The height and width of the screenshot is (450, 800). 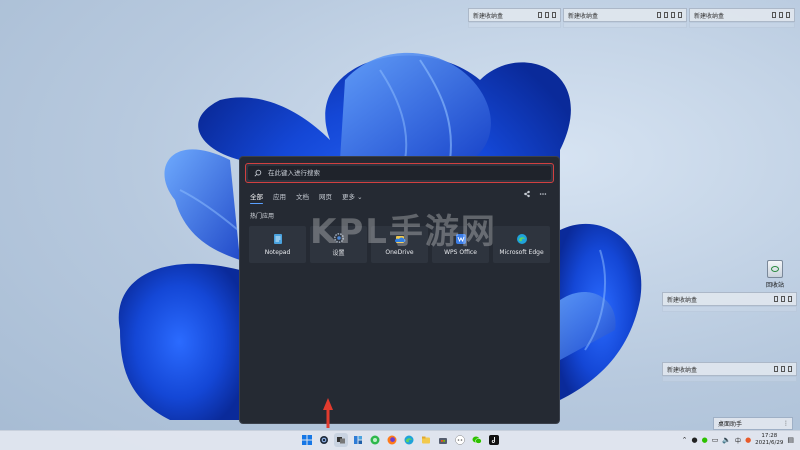 What do you see at coordinates (460, 252) in the screenshot?
I see `app-label: WPS Office` at bounding box center [460, 252].